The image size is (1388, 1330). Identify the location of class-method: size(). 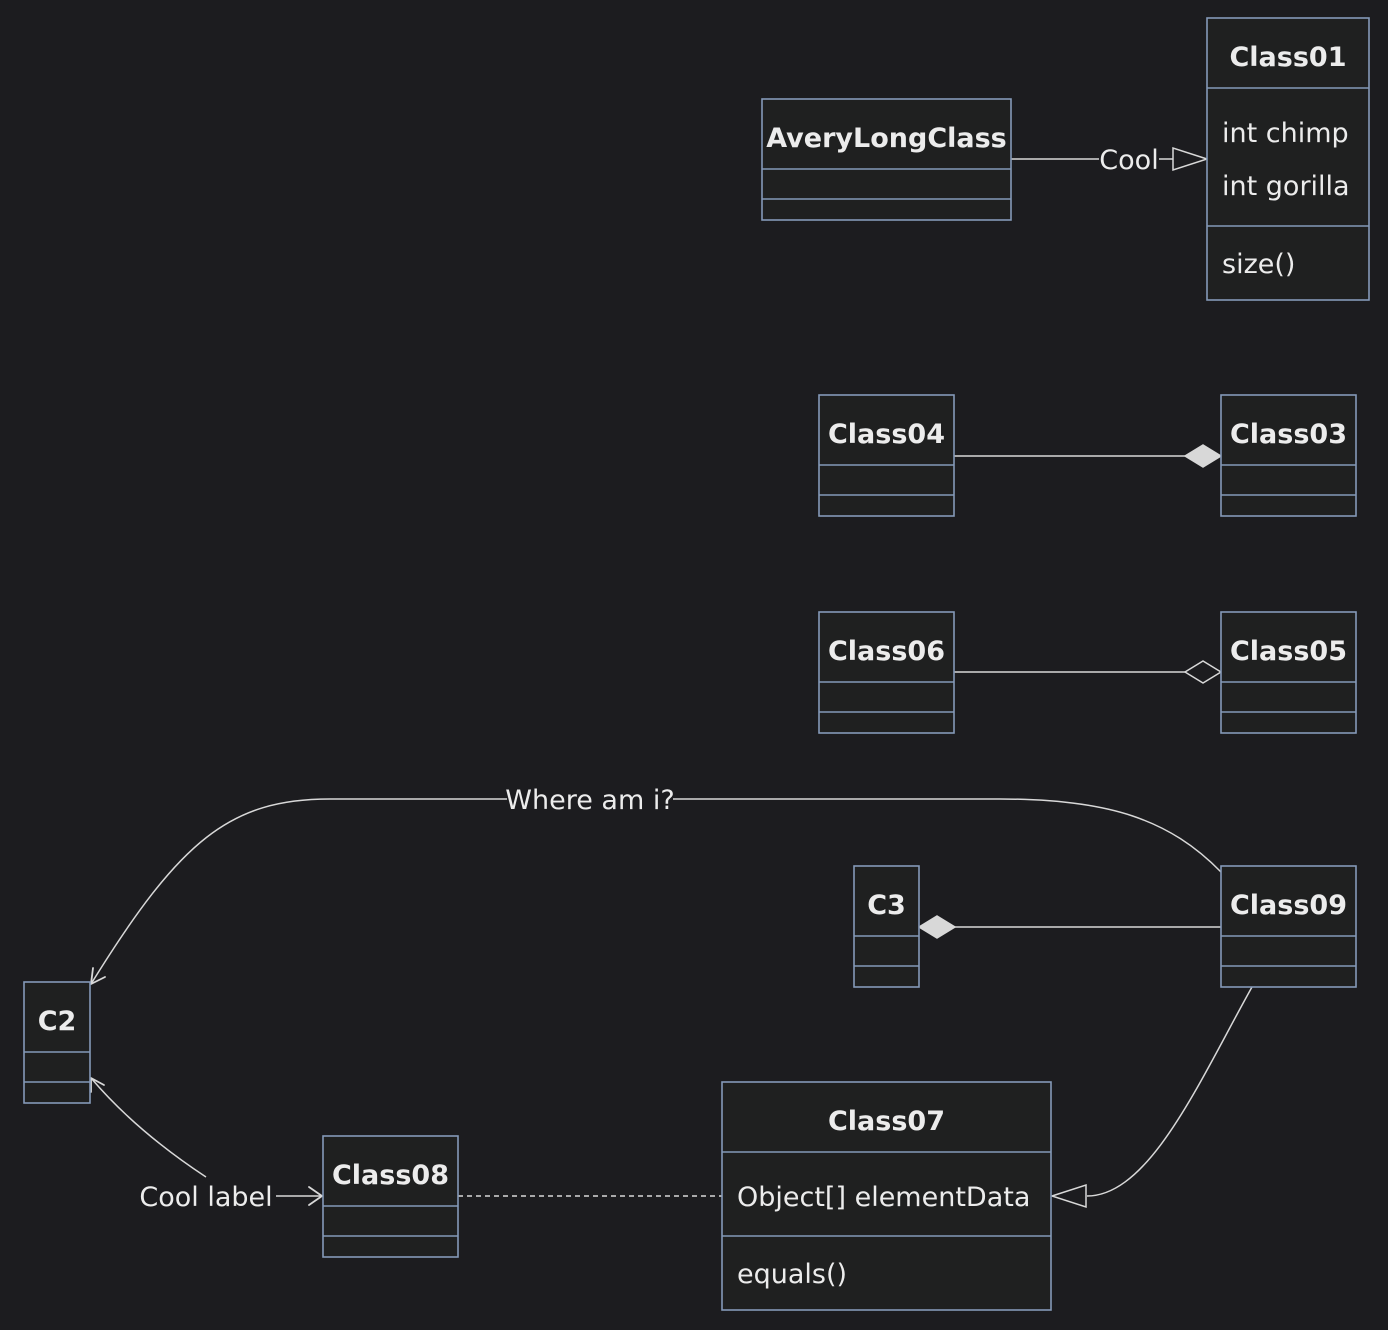
(1258, 264).